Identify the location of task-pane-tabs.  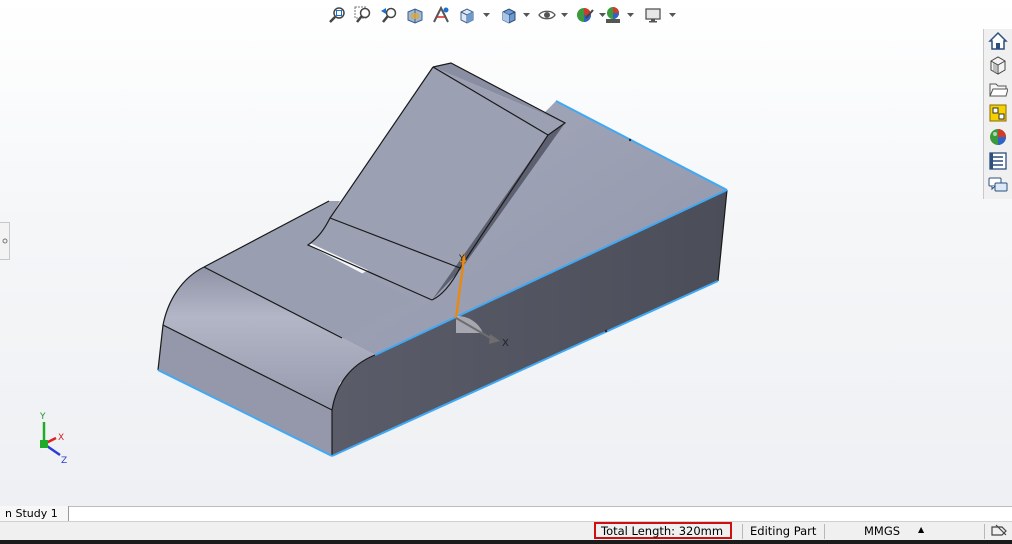
(997, 114).